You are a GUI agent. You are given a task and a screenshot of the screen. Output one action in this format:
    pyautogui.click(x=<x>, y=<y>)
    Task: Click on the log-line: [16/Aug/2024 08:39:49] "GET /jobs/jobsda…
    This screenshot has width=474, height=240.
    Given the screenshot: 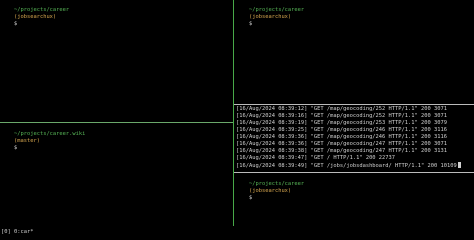 What is the action you would take?
    pyautogui.click(x=354, y=165)
    